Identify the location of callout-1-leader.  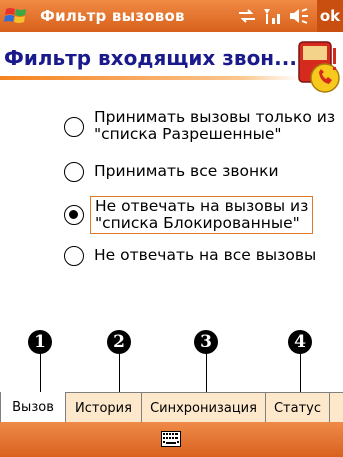
(40, 375).